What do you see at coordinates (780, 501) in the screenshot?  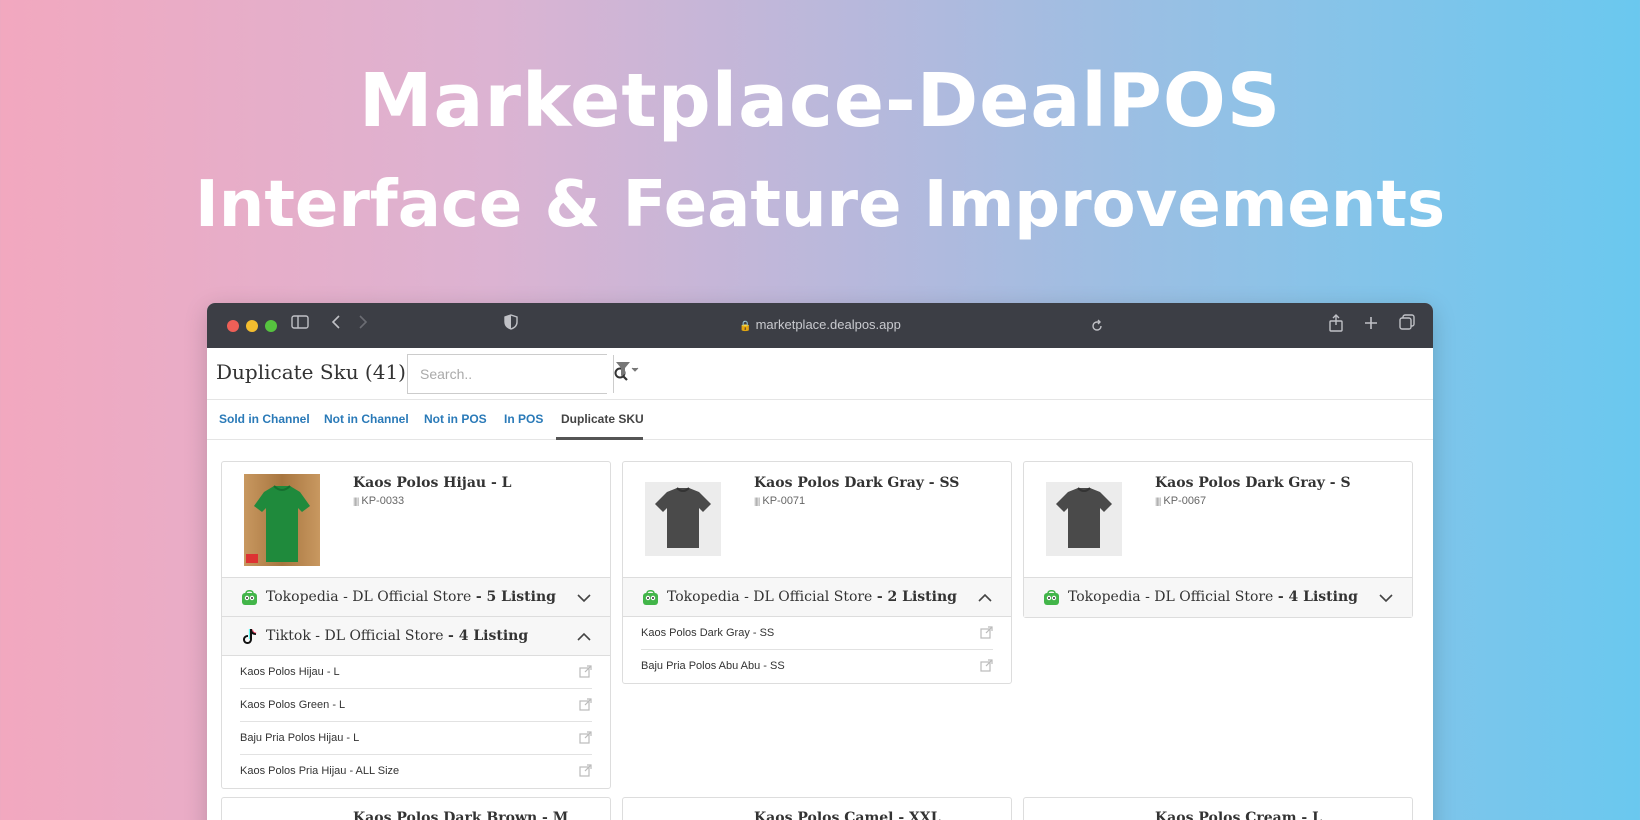 I see `product-sku: |||| KP-0071` at bounding box center [780, 501].